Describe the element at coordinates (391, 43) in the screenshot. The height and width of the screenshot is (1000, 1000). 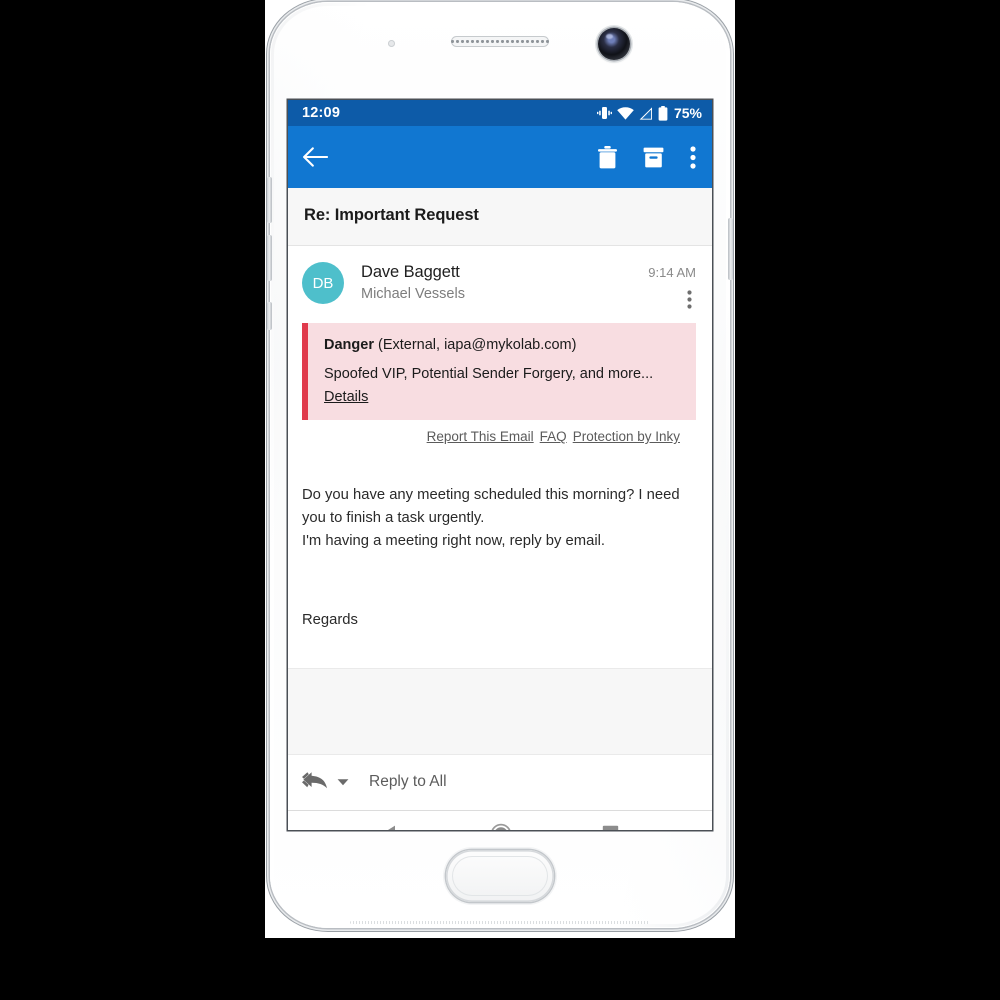
I see `proximity-sensor-icon` at that location.